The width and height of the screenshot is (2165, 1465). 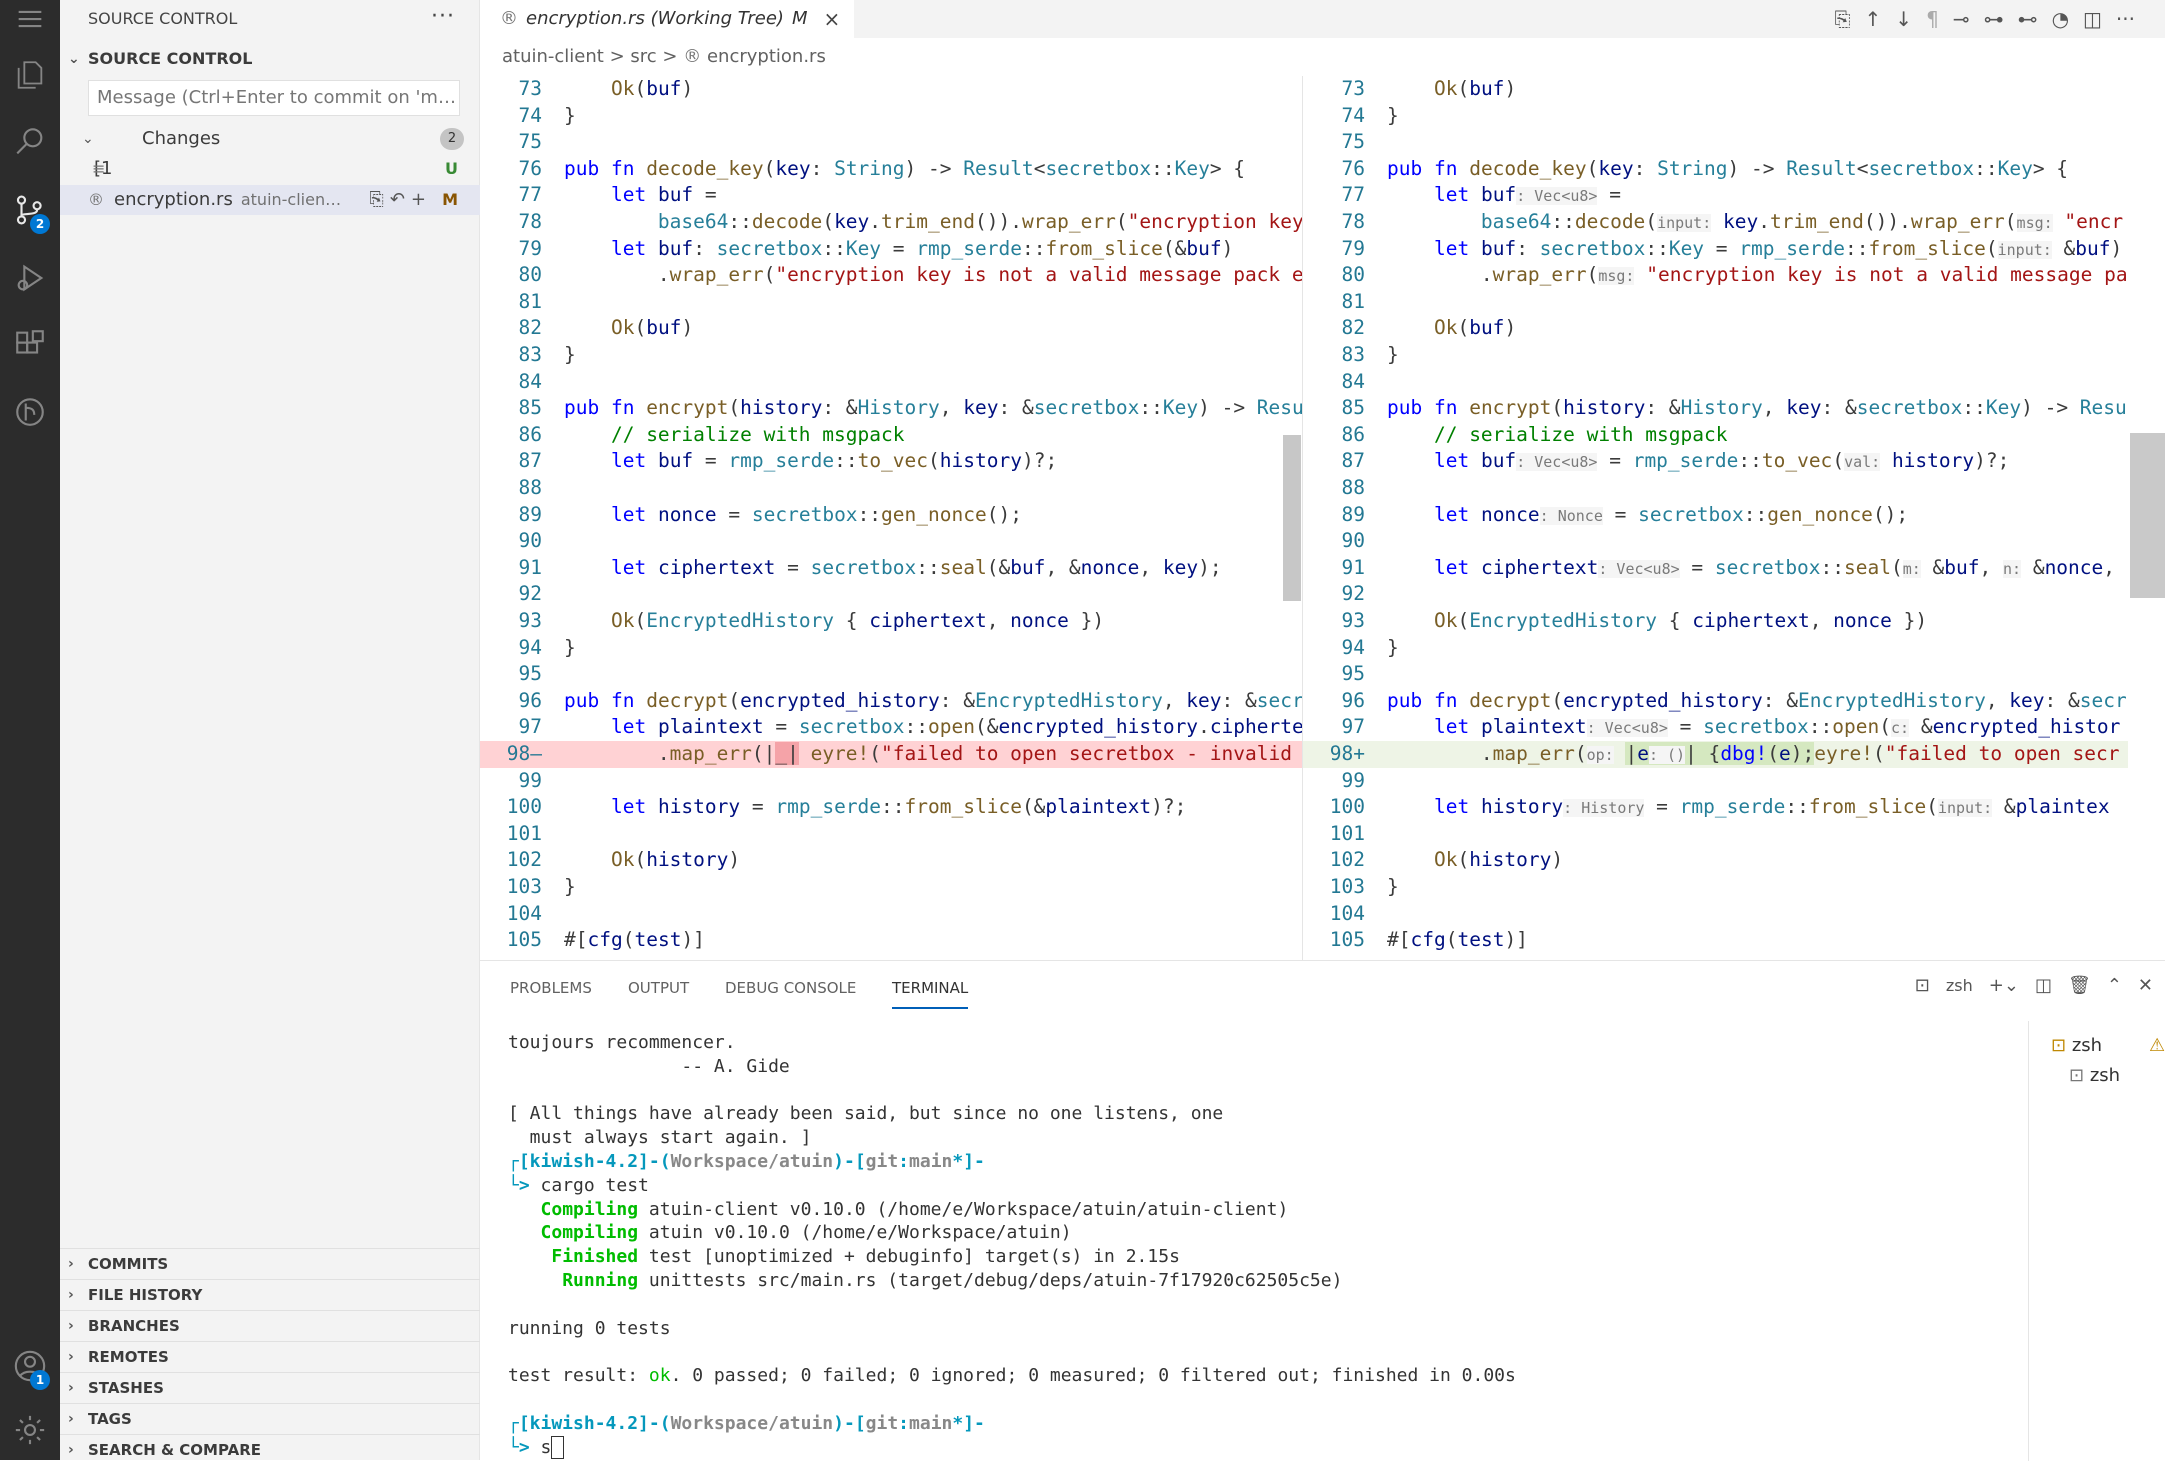 What do you see at coordinates (1903, 19) in the screenshot?
I see `arrow-down-icon: ↓` at bounding box center [1903, 19].